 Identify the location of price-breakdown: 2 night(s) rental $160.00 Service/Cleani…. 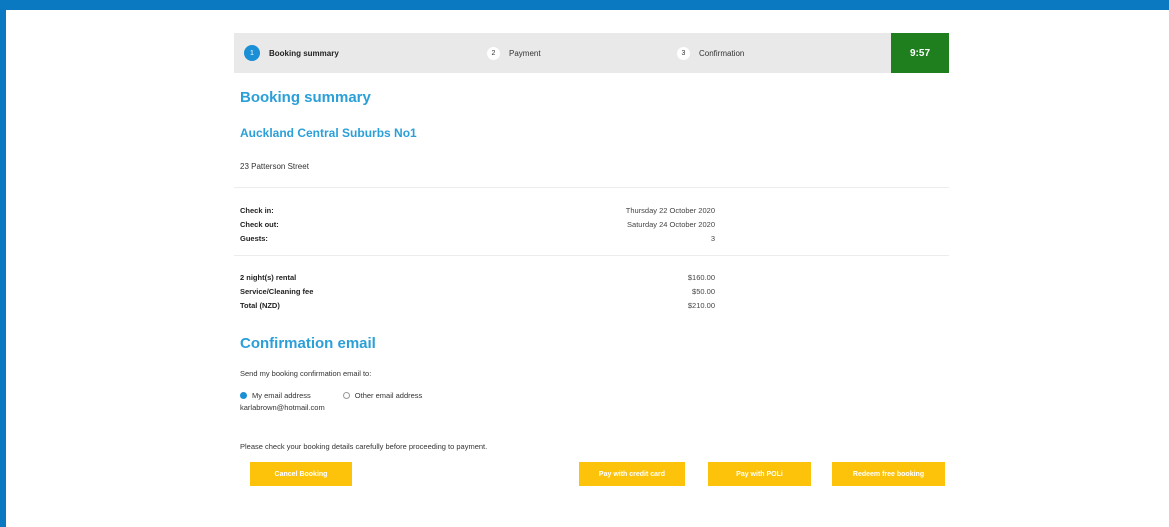
(477, 292).